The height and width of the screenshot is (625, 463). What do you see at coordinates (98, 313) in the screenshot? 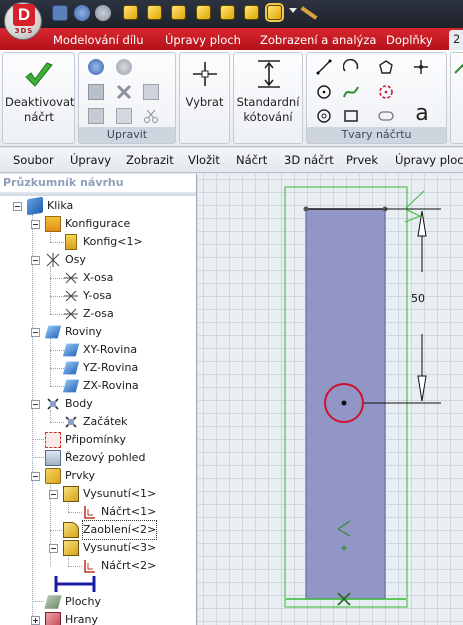
I see `tree-item-label: Z-osa` at bounding box center [98, 313].